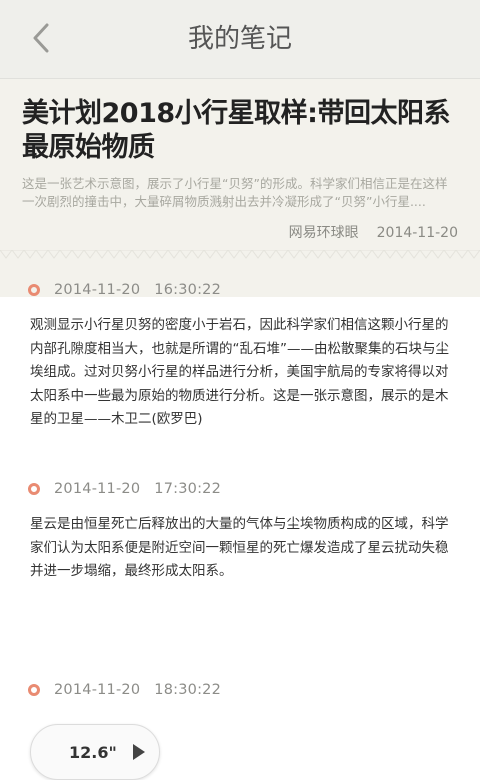 The image size is (480, 780). What do you see at coordinates (417, 233) in the screenshot?
I see `article-date: 2014-11-20` at bounding box center [417, 233].